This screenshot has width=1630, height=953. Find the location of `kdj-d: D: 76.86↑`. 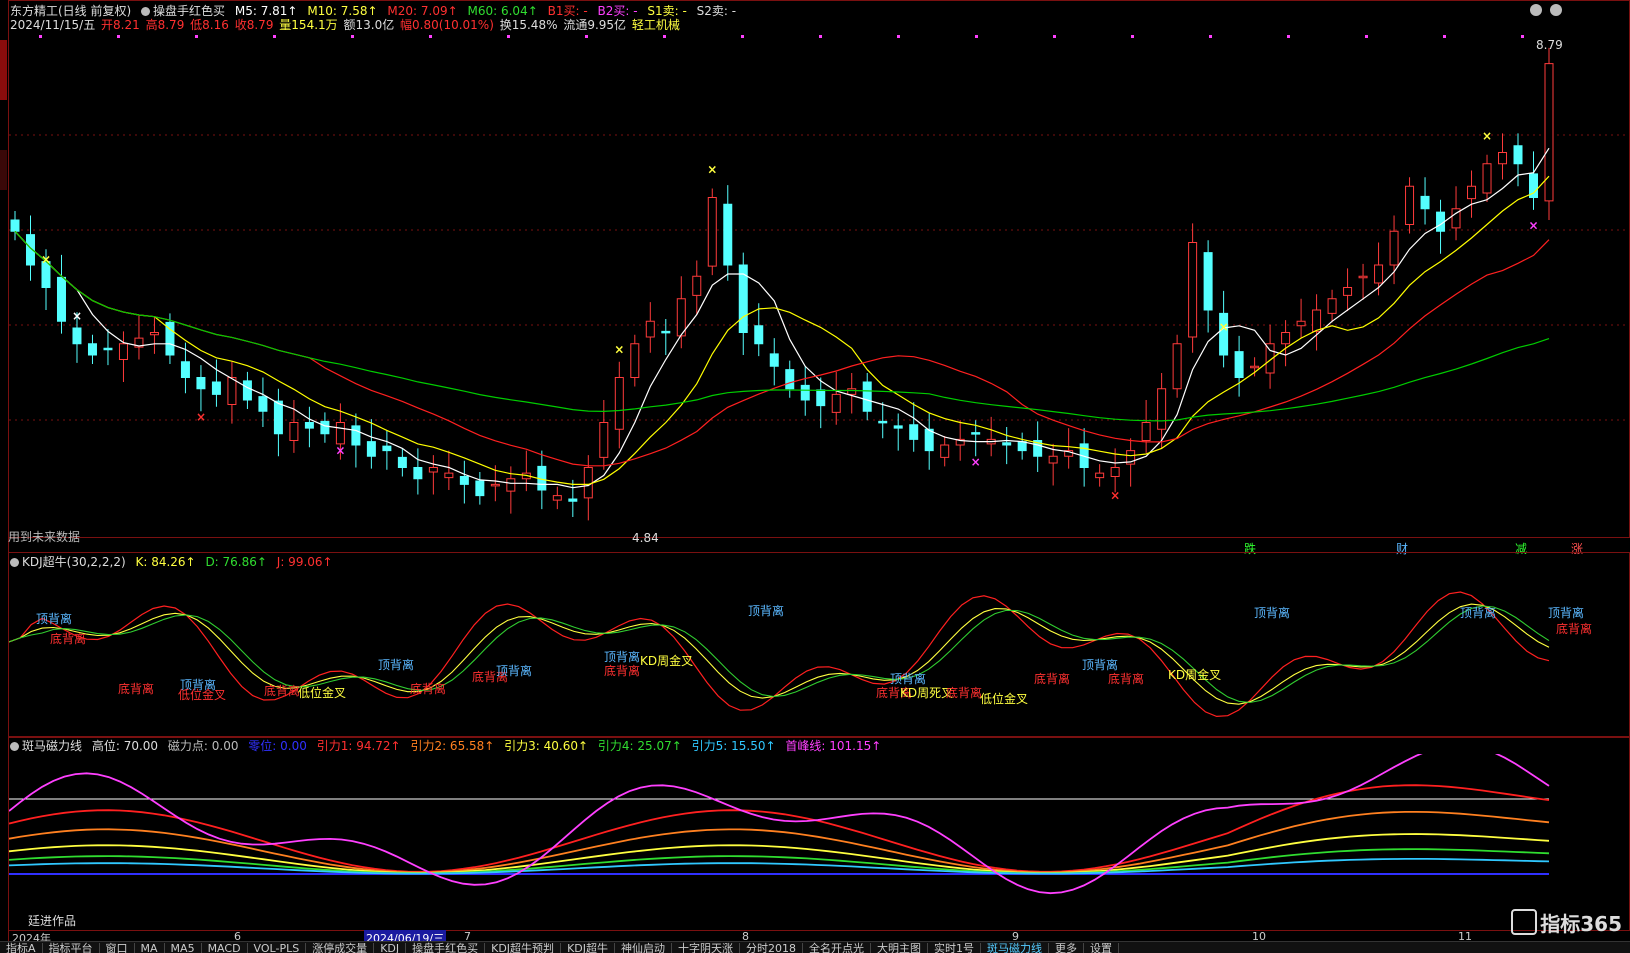

kdj-d: D: 76.86↑ is located at coordinates (236, 562).